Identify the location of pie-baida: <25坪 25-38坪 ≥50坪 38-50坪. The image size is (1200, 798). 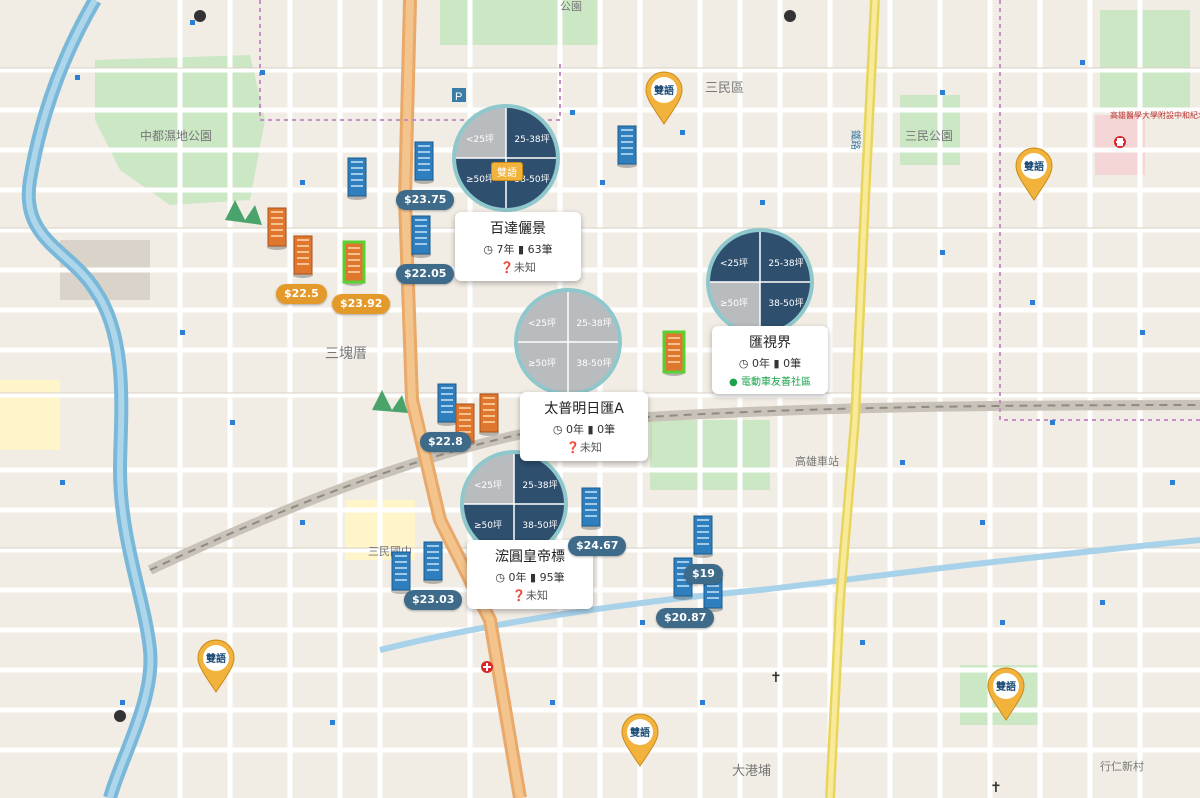
(506, 158).